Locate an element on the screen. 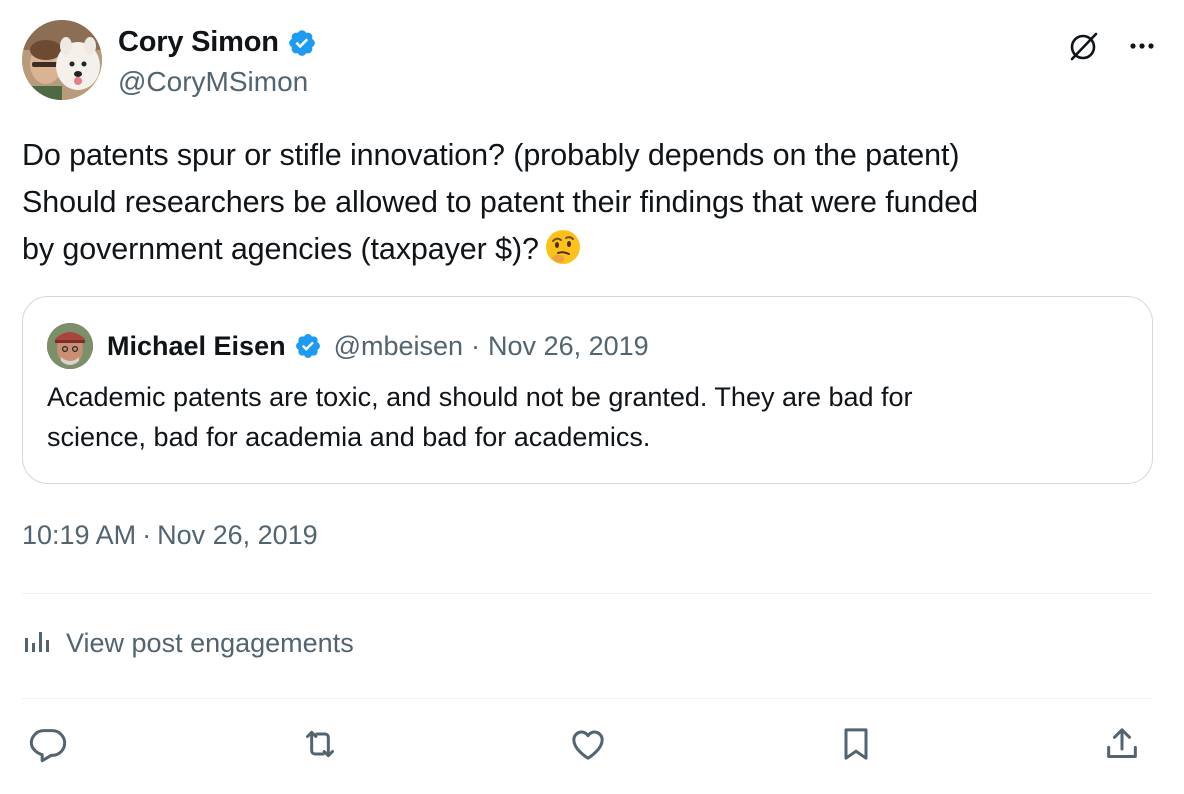 This screenshot has height=794, width=1184. repost-icon is located at coordinates (320, 746).